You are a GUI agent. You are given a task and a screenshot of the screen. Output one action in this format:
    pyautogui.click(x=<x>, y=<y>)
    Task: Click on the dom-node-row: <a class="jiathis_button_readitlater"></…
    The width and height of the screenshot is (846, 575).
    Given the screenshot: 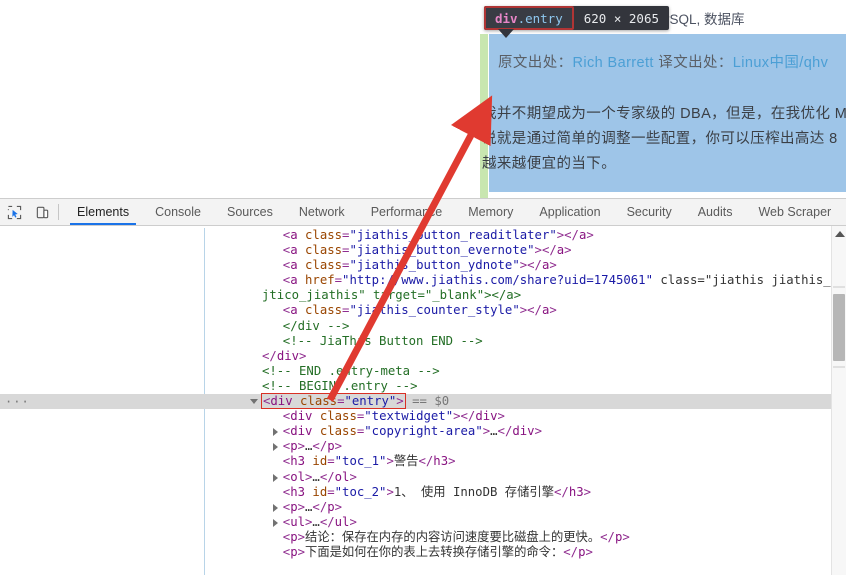 What is the action you would take?
    pyautogui.click(x=423, y=235)
    